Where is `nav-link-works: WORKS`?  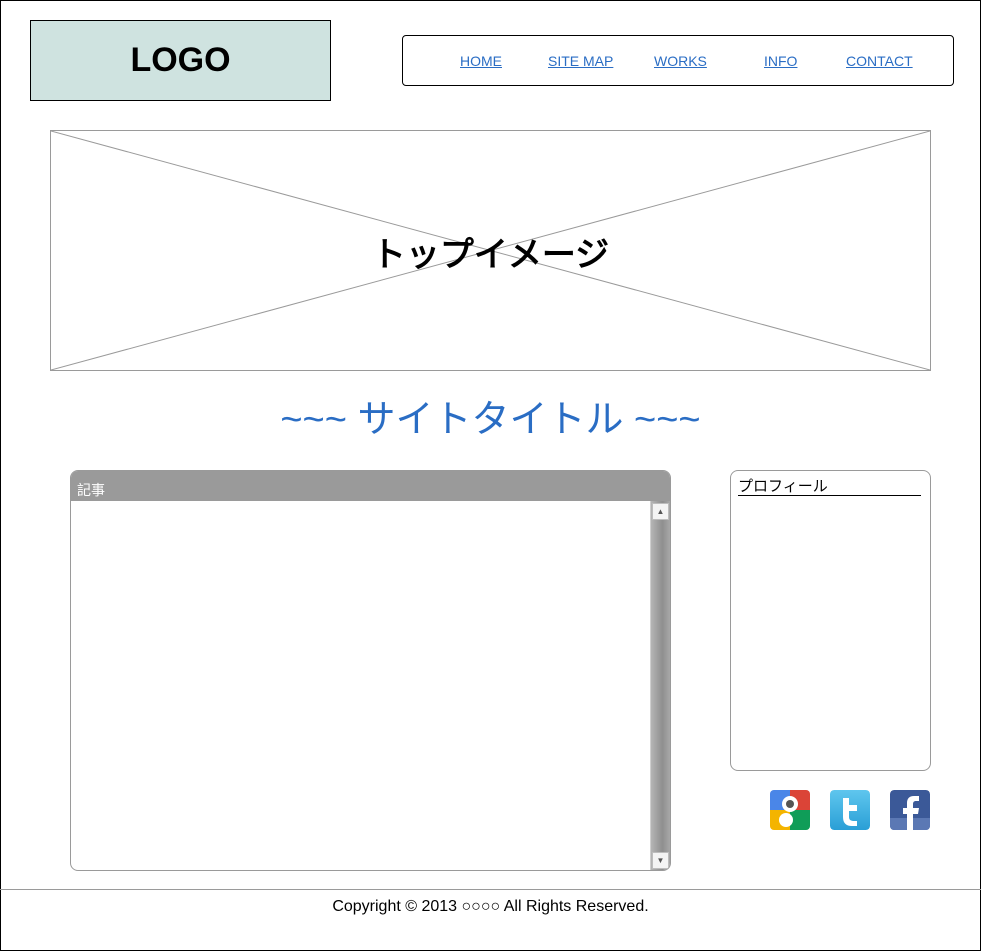 nav-link-works: WORKS is located at coordinates (680, 61).